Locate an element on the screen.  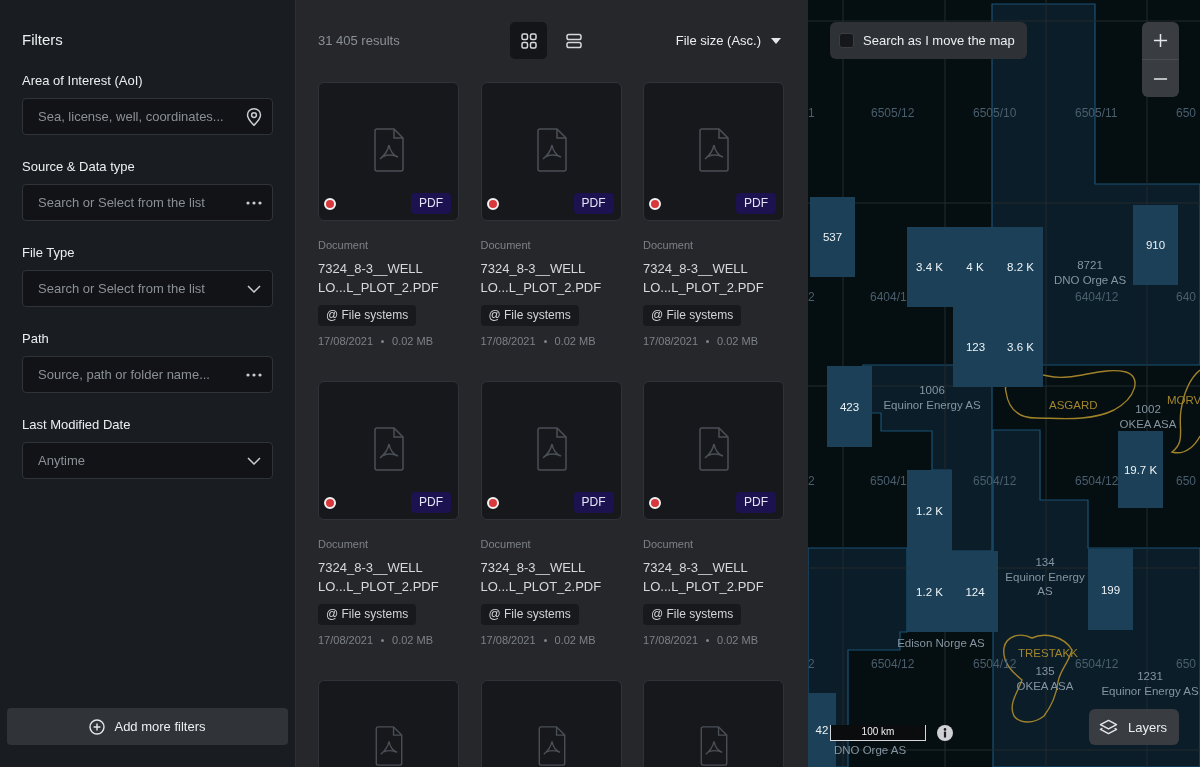
cluster-marker: 423 is located at coordinates (849, 406).